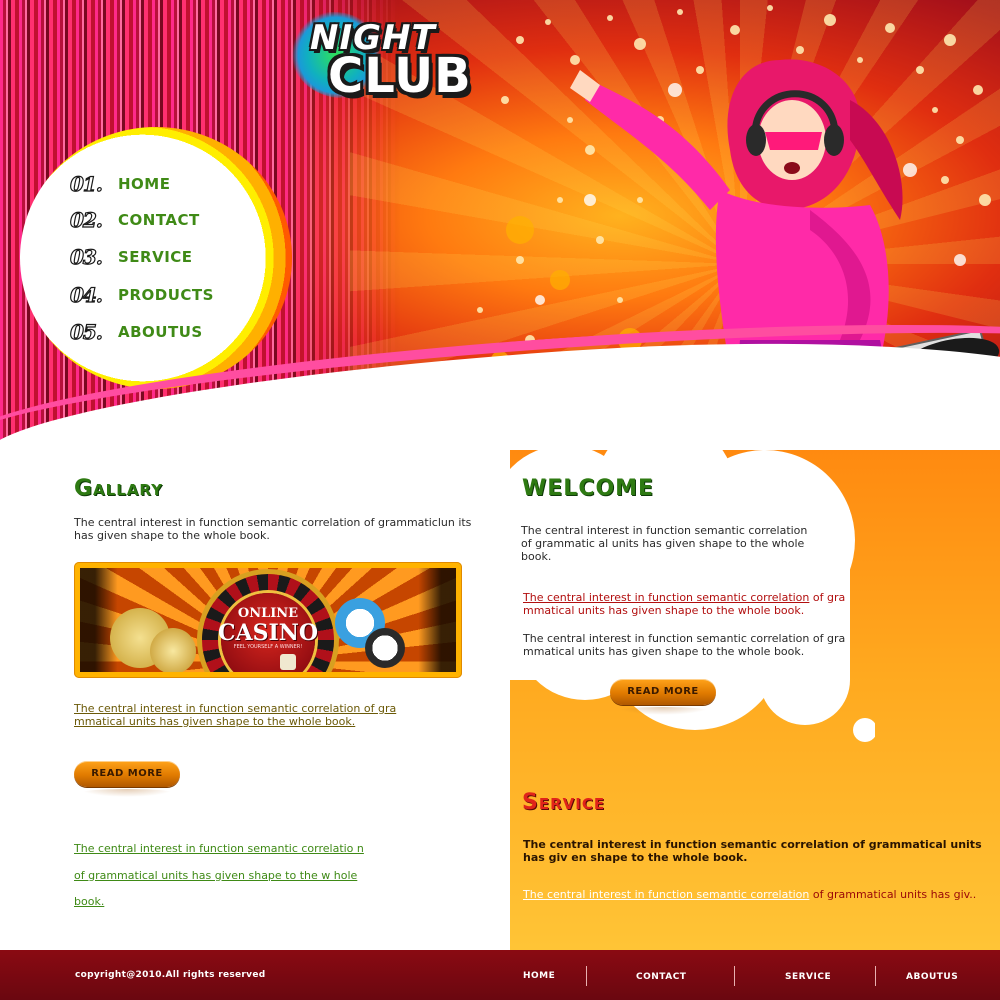 The width and height of the screenshot is (1000, 1000). Describe the element at coordinates (160, 332) in the screenshot. I see `nav-label: ABOUTUS` at that location.